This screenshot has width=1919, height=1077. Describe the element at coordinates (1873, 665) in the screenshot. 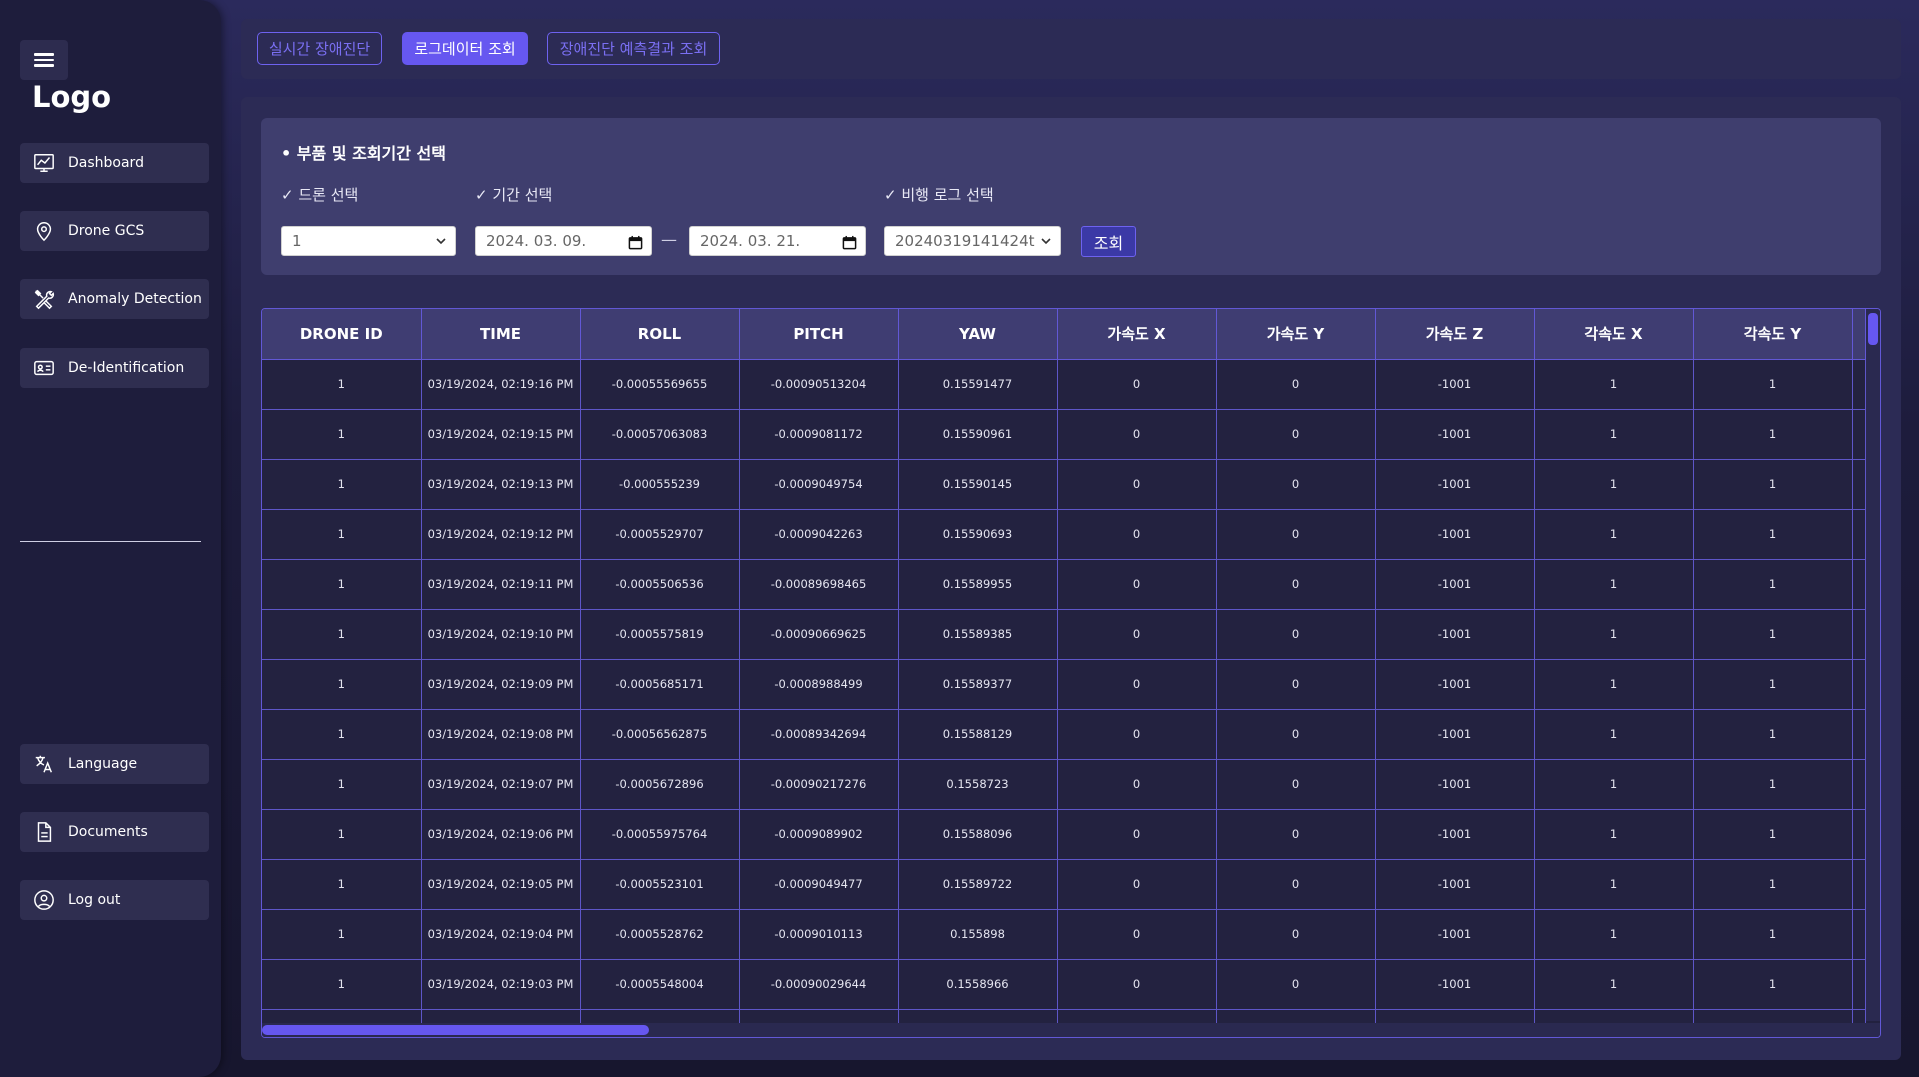

I see `vertical-scrollbar` at that location.